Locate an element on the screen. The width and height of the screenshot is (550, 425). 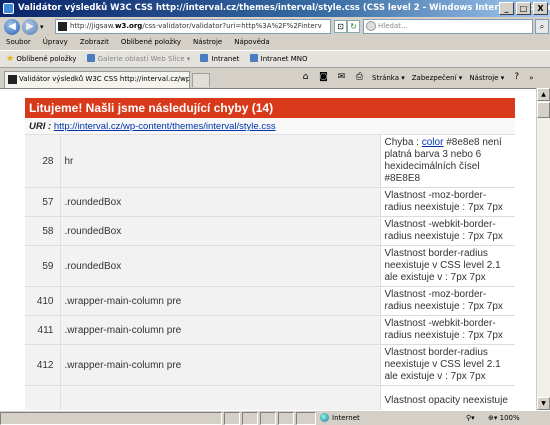
property-link: color is located at coordinates (433, 142).